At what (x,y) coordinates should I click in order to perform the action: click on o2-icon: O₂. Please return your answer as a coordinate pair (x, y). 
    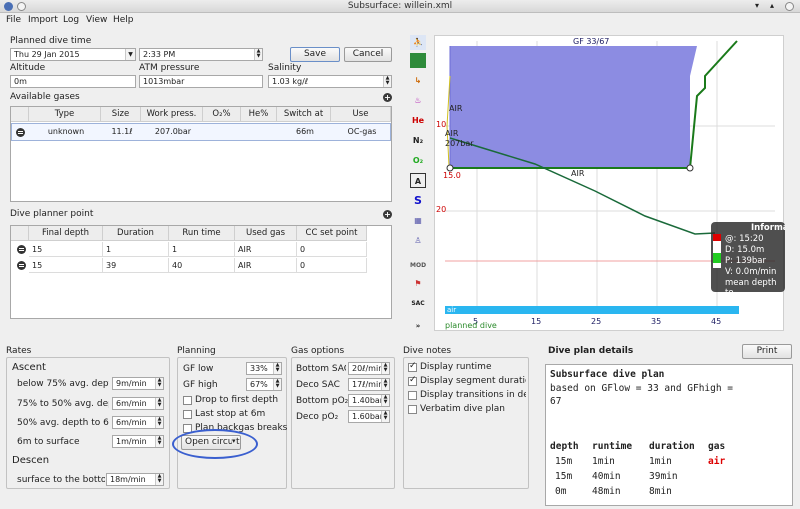
    Looking at the image, I should click on (418, 160).